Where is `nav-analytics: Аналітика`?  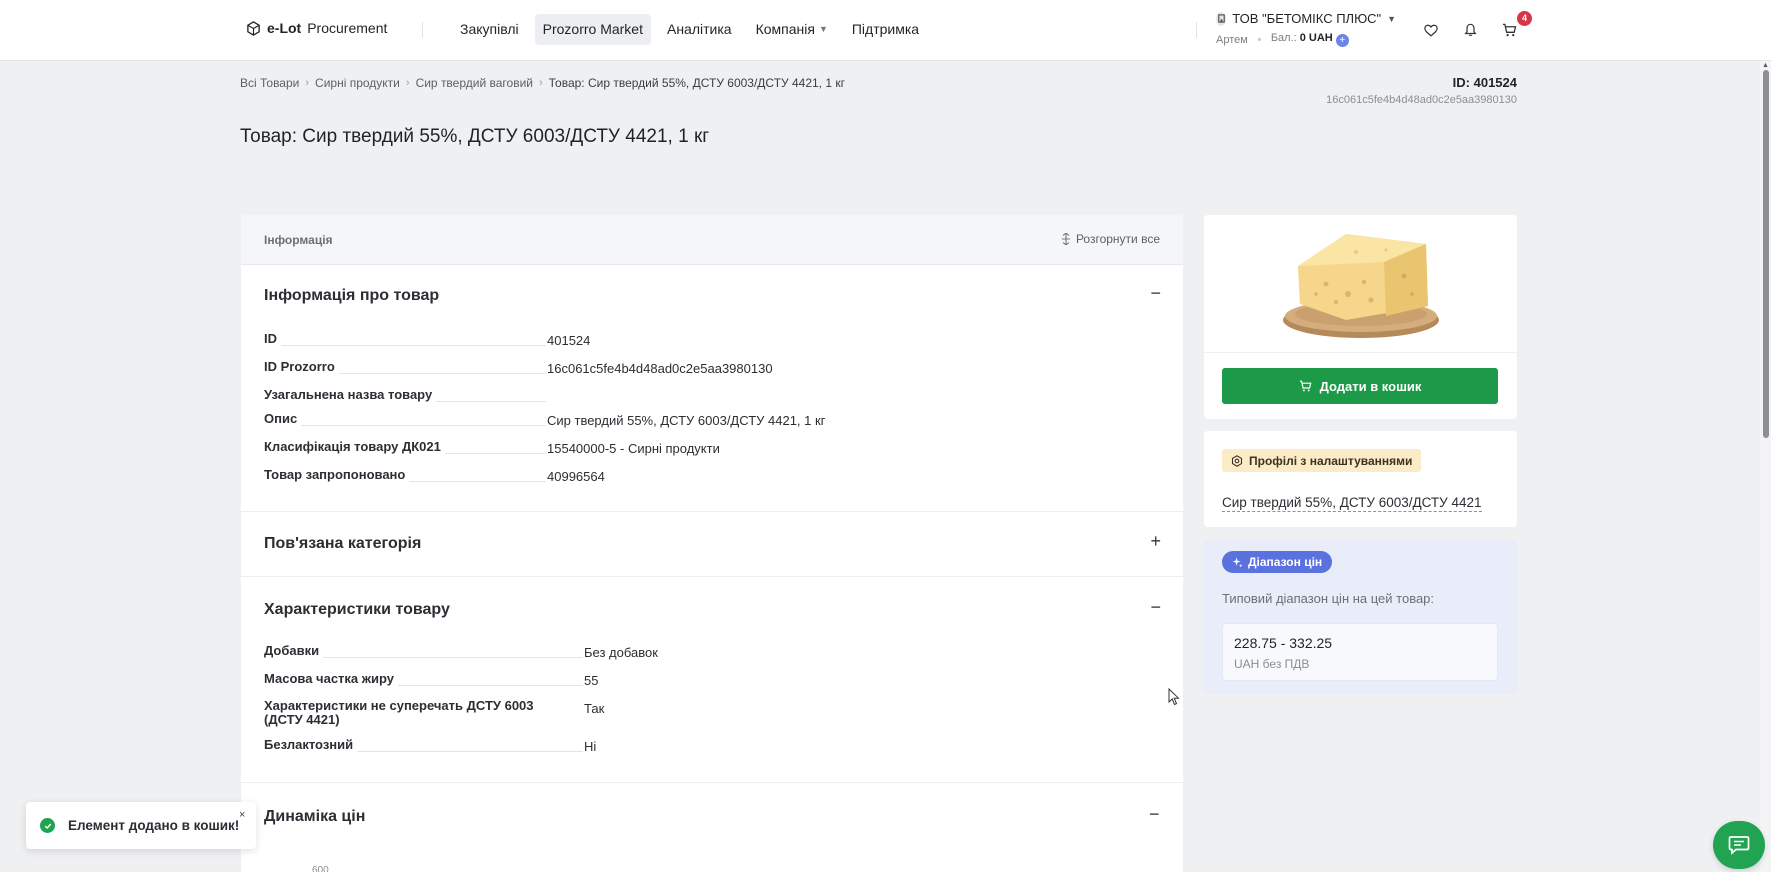 nav-analytics: Аналітика is located at coordinates (699, 29).